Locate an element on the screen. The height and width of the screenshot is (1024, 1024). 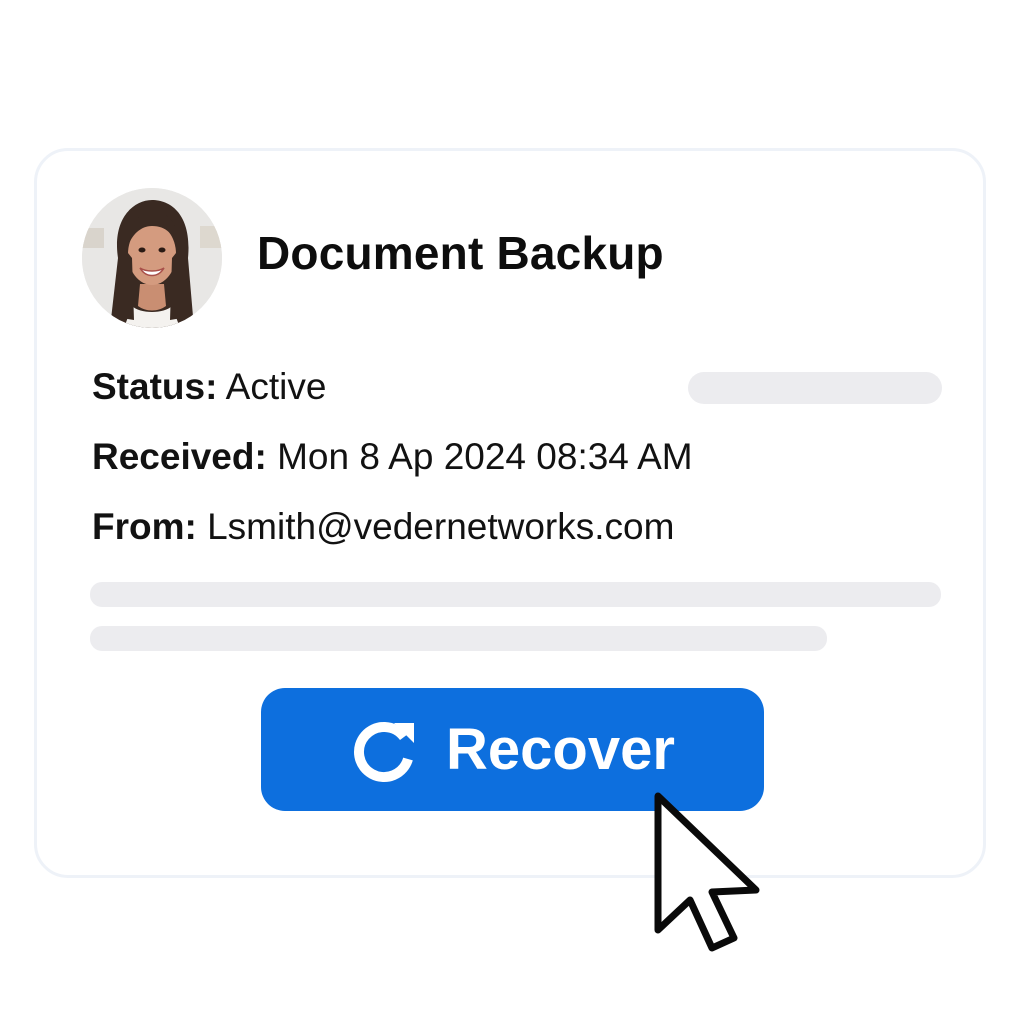
from-row: From: Lsmith@vedernetworks.com is located at coordinates (383, 527).